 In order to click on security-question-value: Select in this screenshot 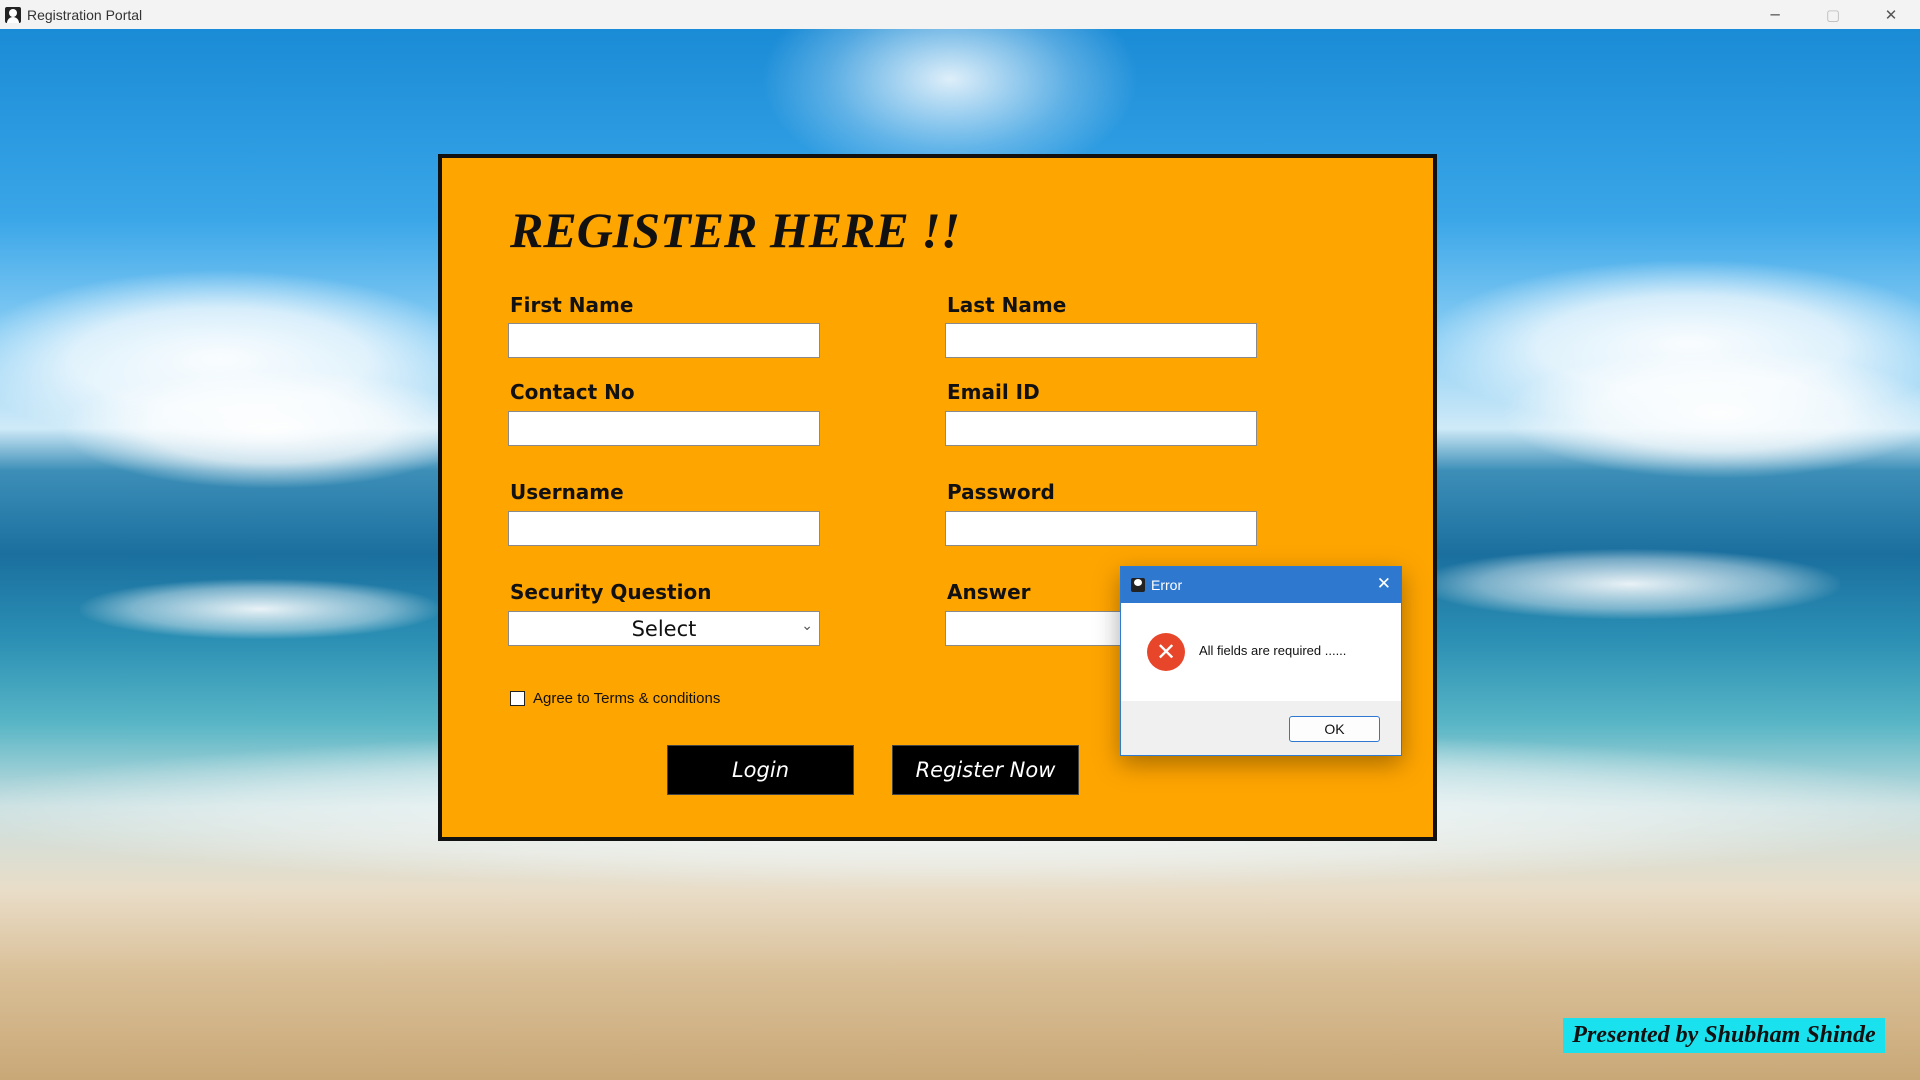, I will do `click(664, 628)`.